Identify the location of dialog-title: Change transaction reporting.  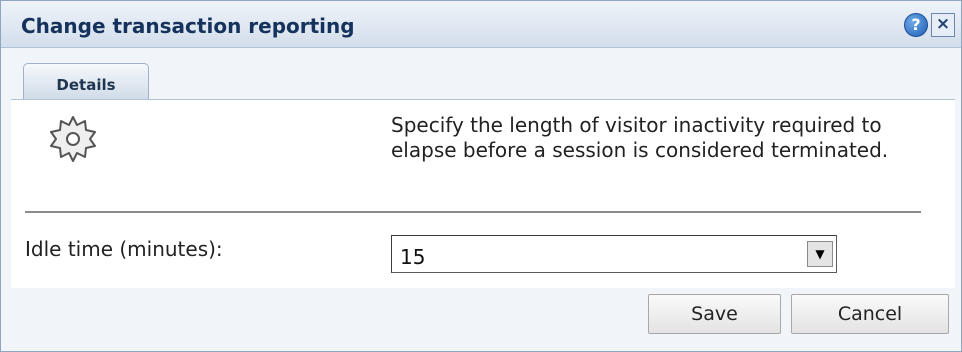
(188, 26).